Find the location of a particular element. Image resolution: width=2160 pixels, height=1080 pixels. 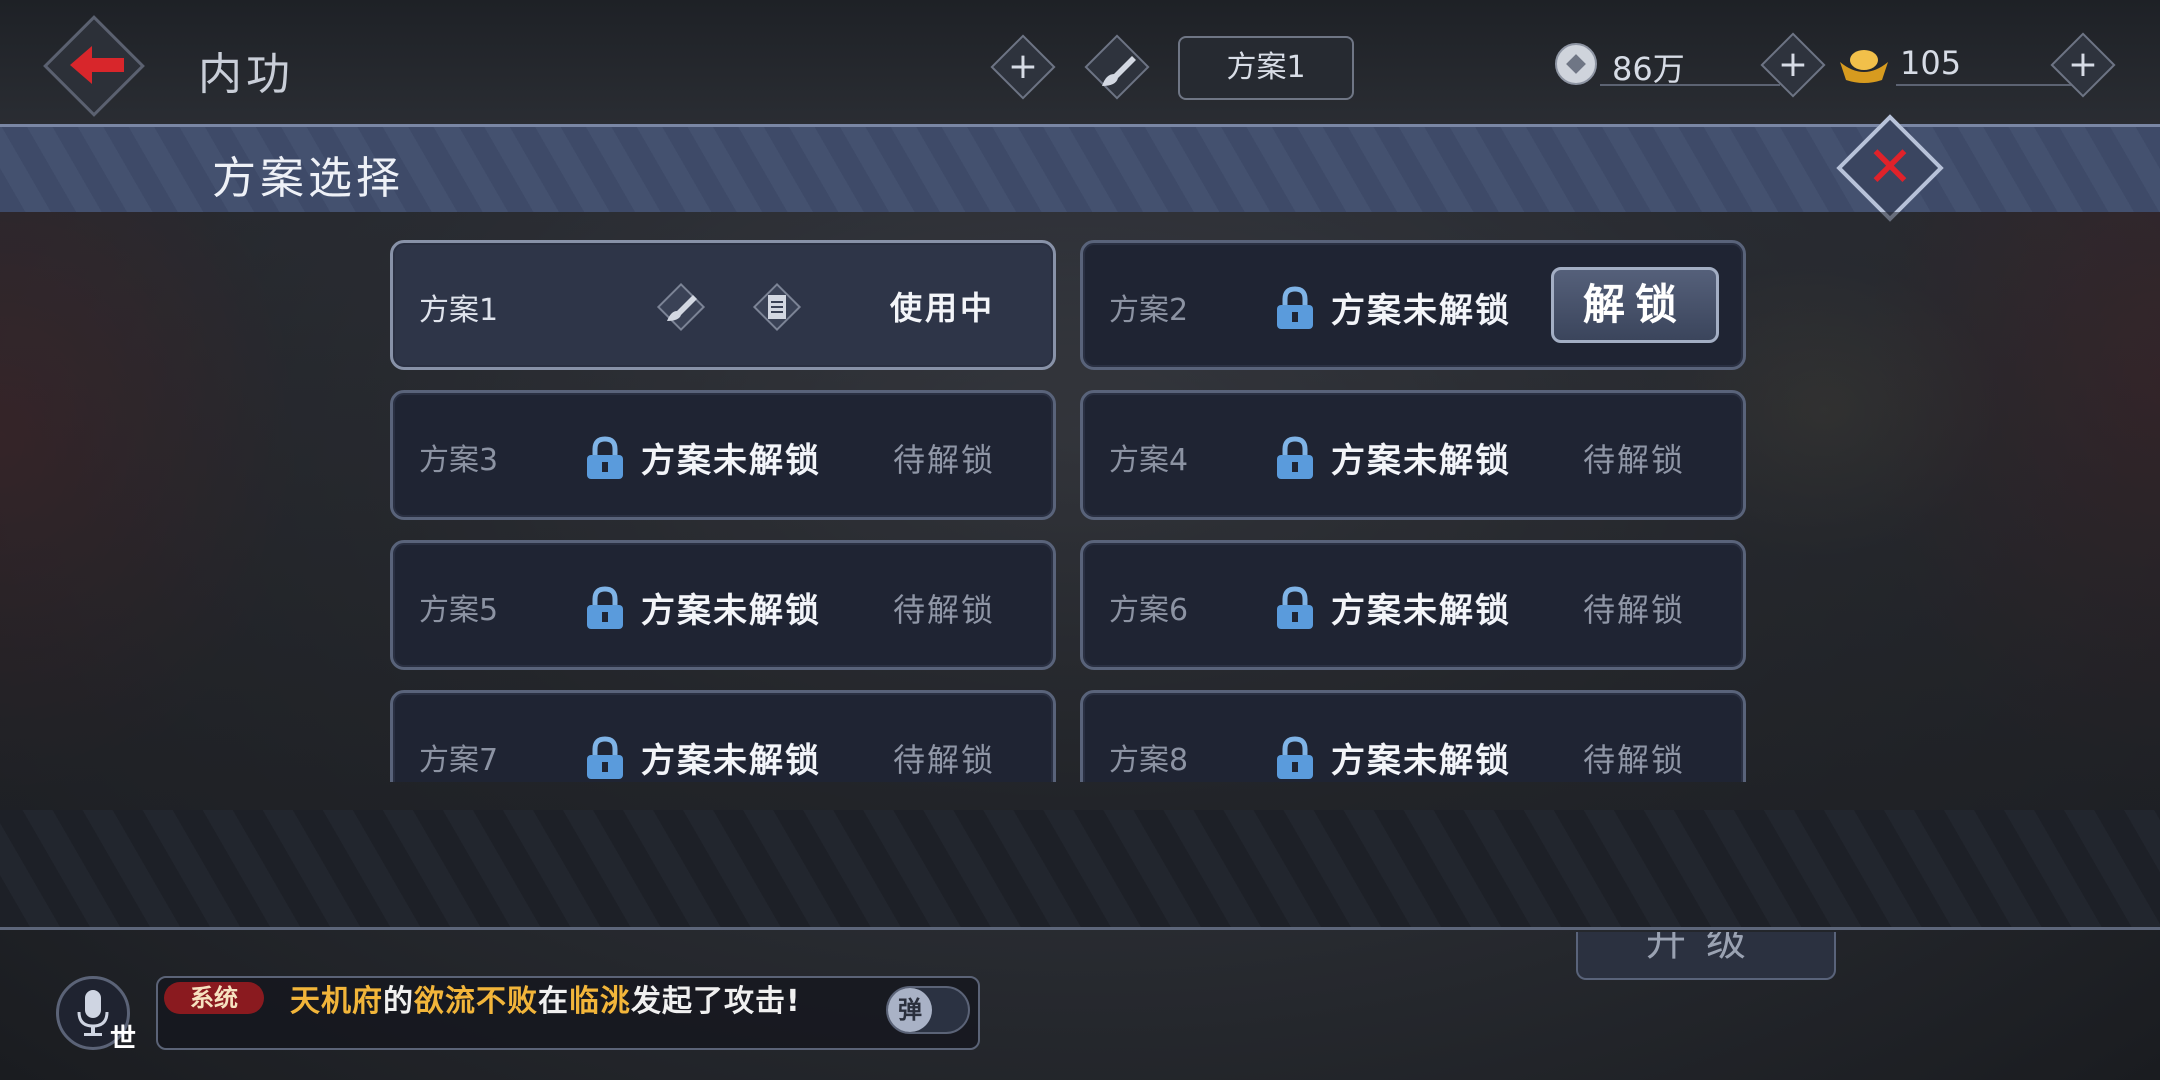

plan-name: 方案2 is located at coordinates (1149, 310).